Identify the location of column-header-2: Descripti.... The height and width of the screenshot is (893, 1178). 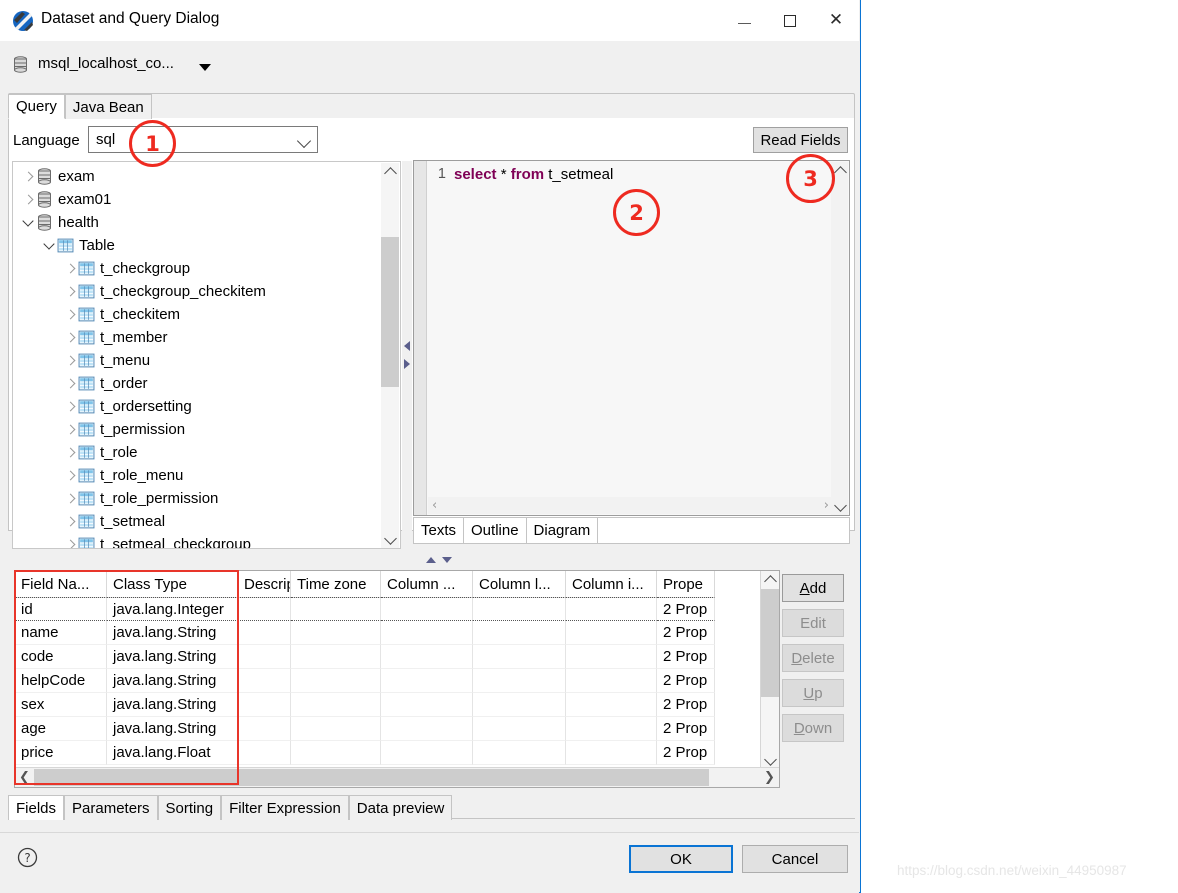
(264, 584).